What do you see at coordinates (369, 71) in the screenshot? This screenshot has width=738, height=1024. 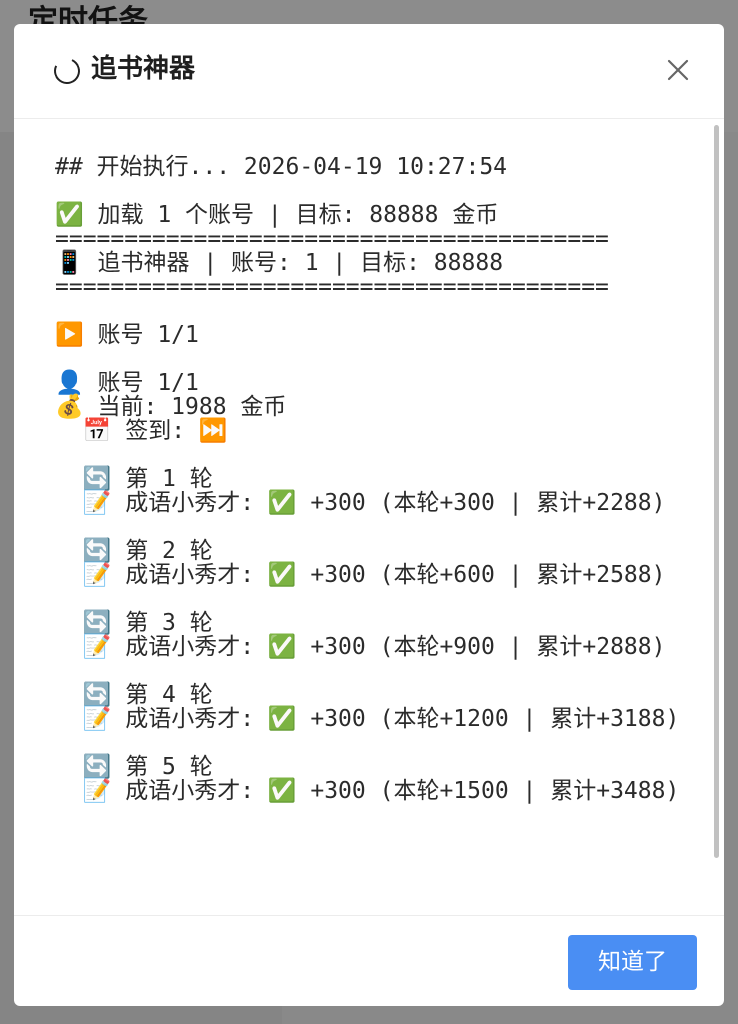 I see `dialog-header: 追书神器` at bounding box center [369, 71].